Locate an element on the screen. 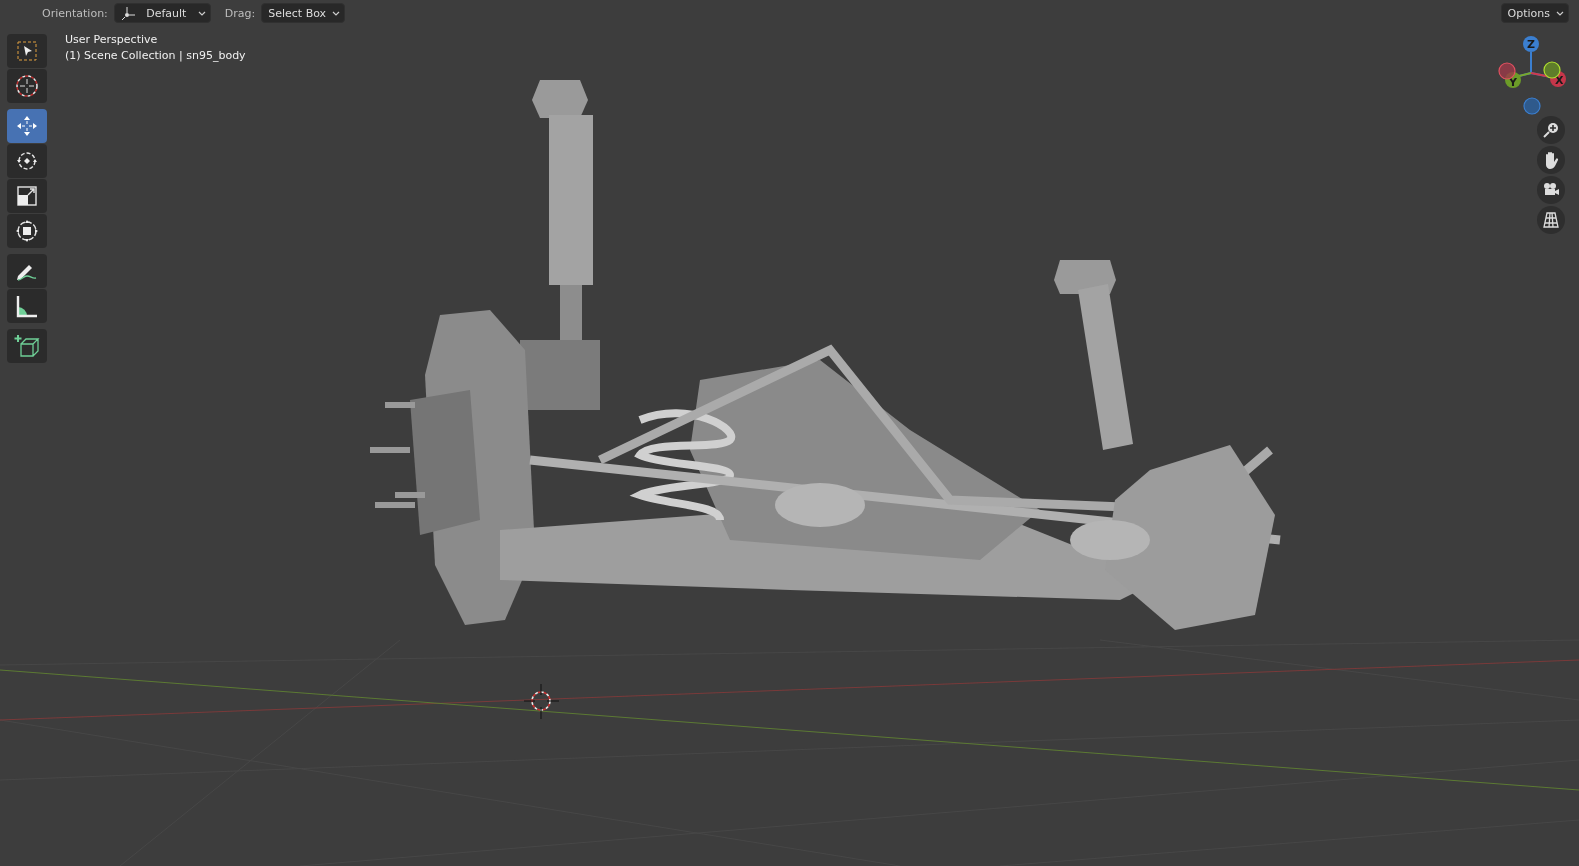 Image resolution: width=1579 pixels, height=866 pixels. navigation-gizmo: Z Y X is located at coordinates (1532, 75).